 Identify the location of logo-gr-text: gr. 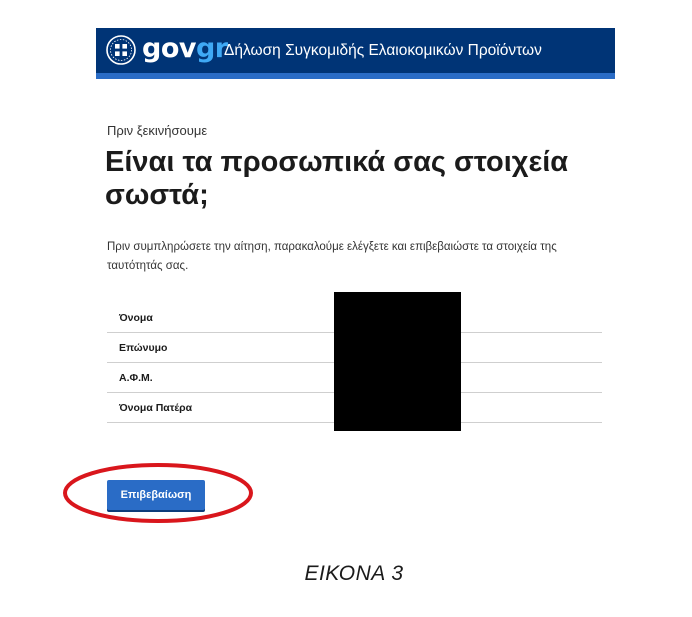
(211, 48).